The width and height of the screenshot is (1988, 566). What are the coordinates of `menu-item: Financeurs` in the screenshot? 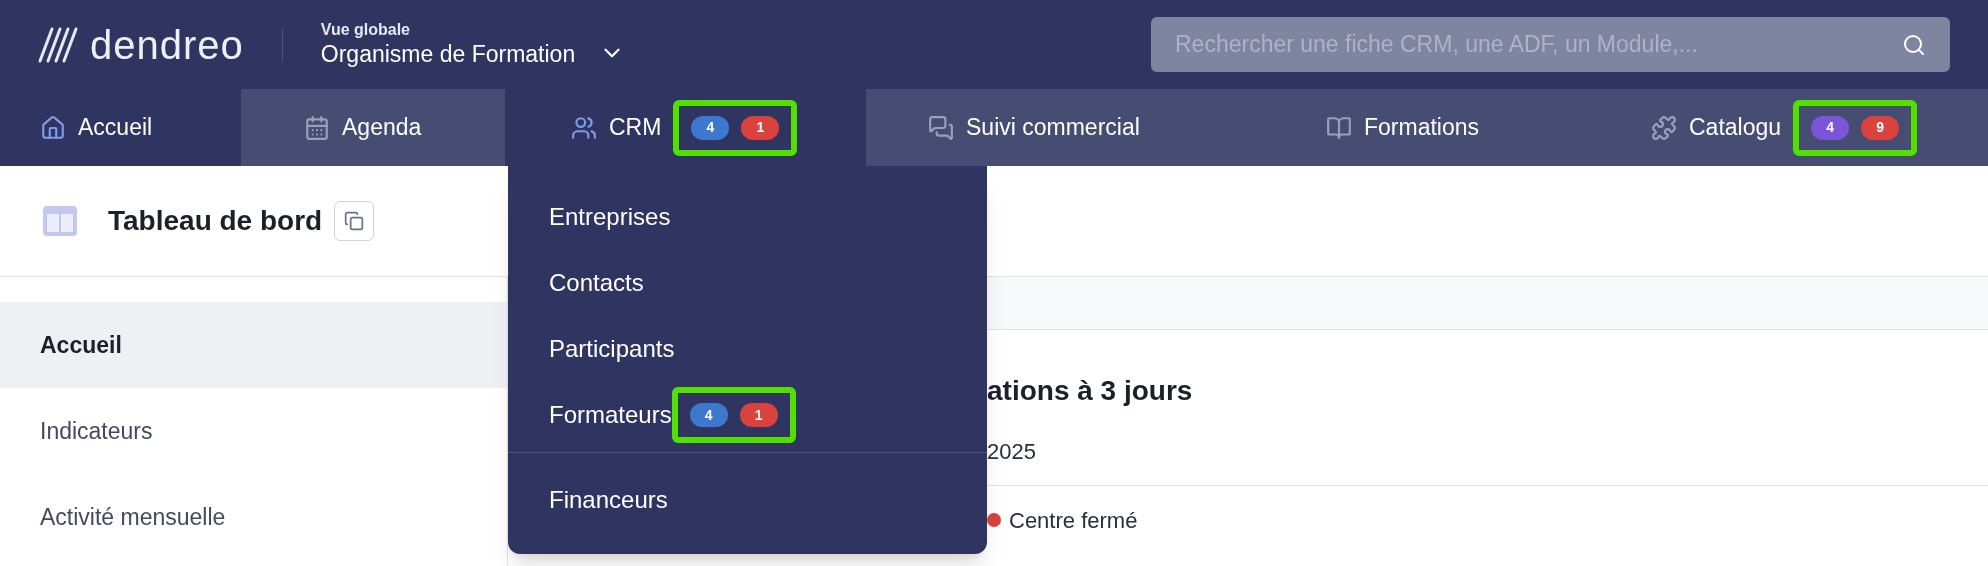 It's located at (747, 500).